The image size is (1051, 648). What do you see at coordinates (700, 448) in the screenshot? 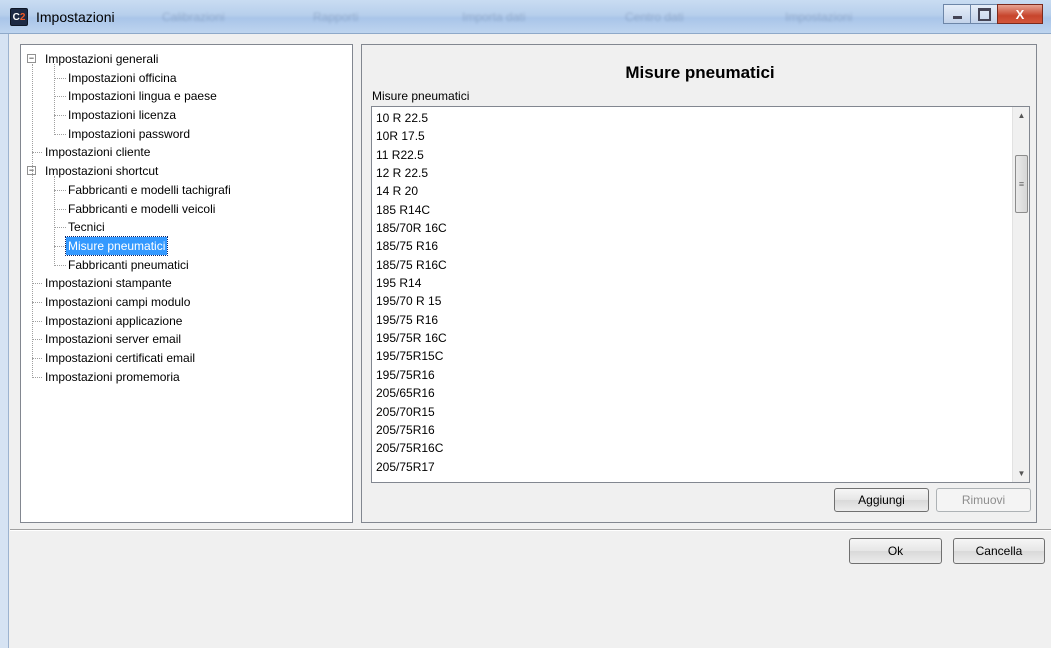
I see `list-item: 205/75R16C` at bounding box center [700, 448].